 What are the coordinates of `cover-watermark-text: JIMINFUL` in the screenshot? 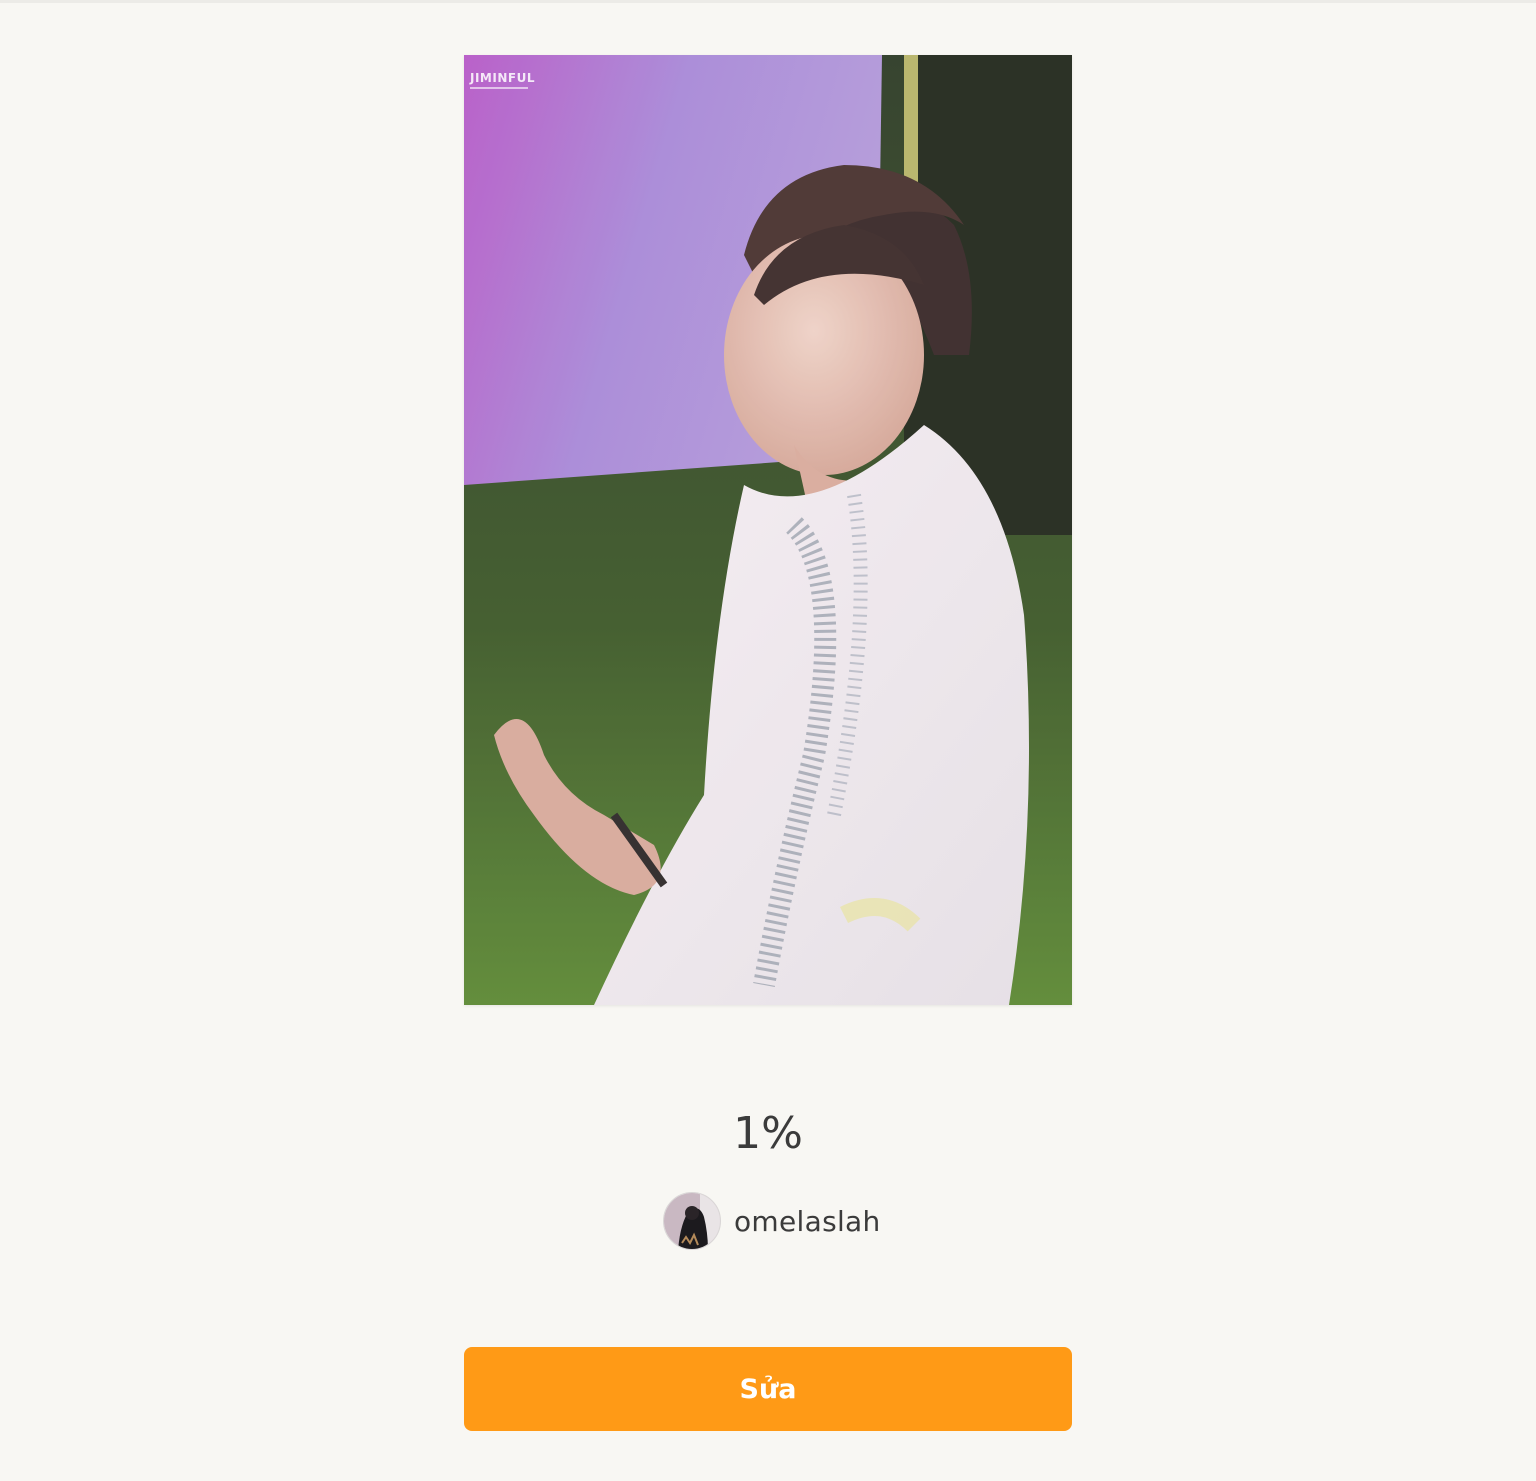 It's located at (502, 78).